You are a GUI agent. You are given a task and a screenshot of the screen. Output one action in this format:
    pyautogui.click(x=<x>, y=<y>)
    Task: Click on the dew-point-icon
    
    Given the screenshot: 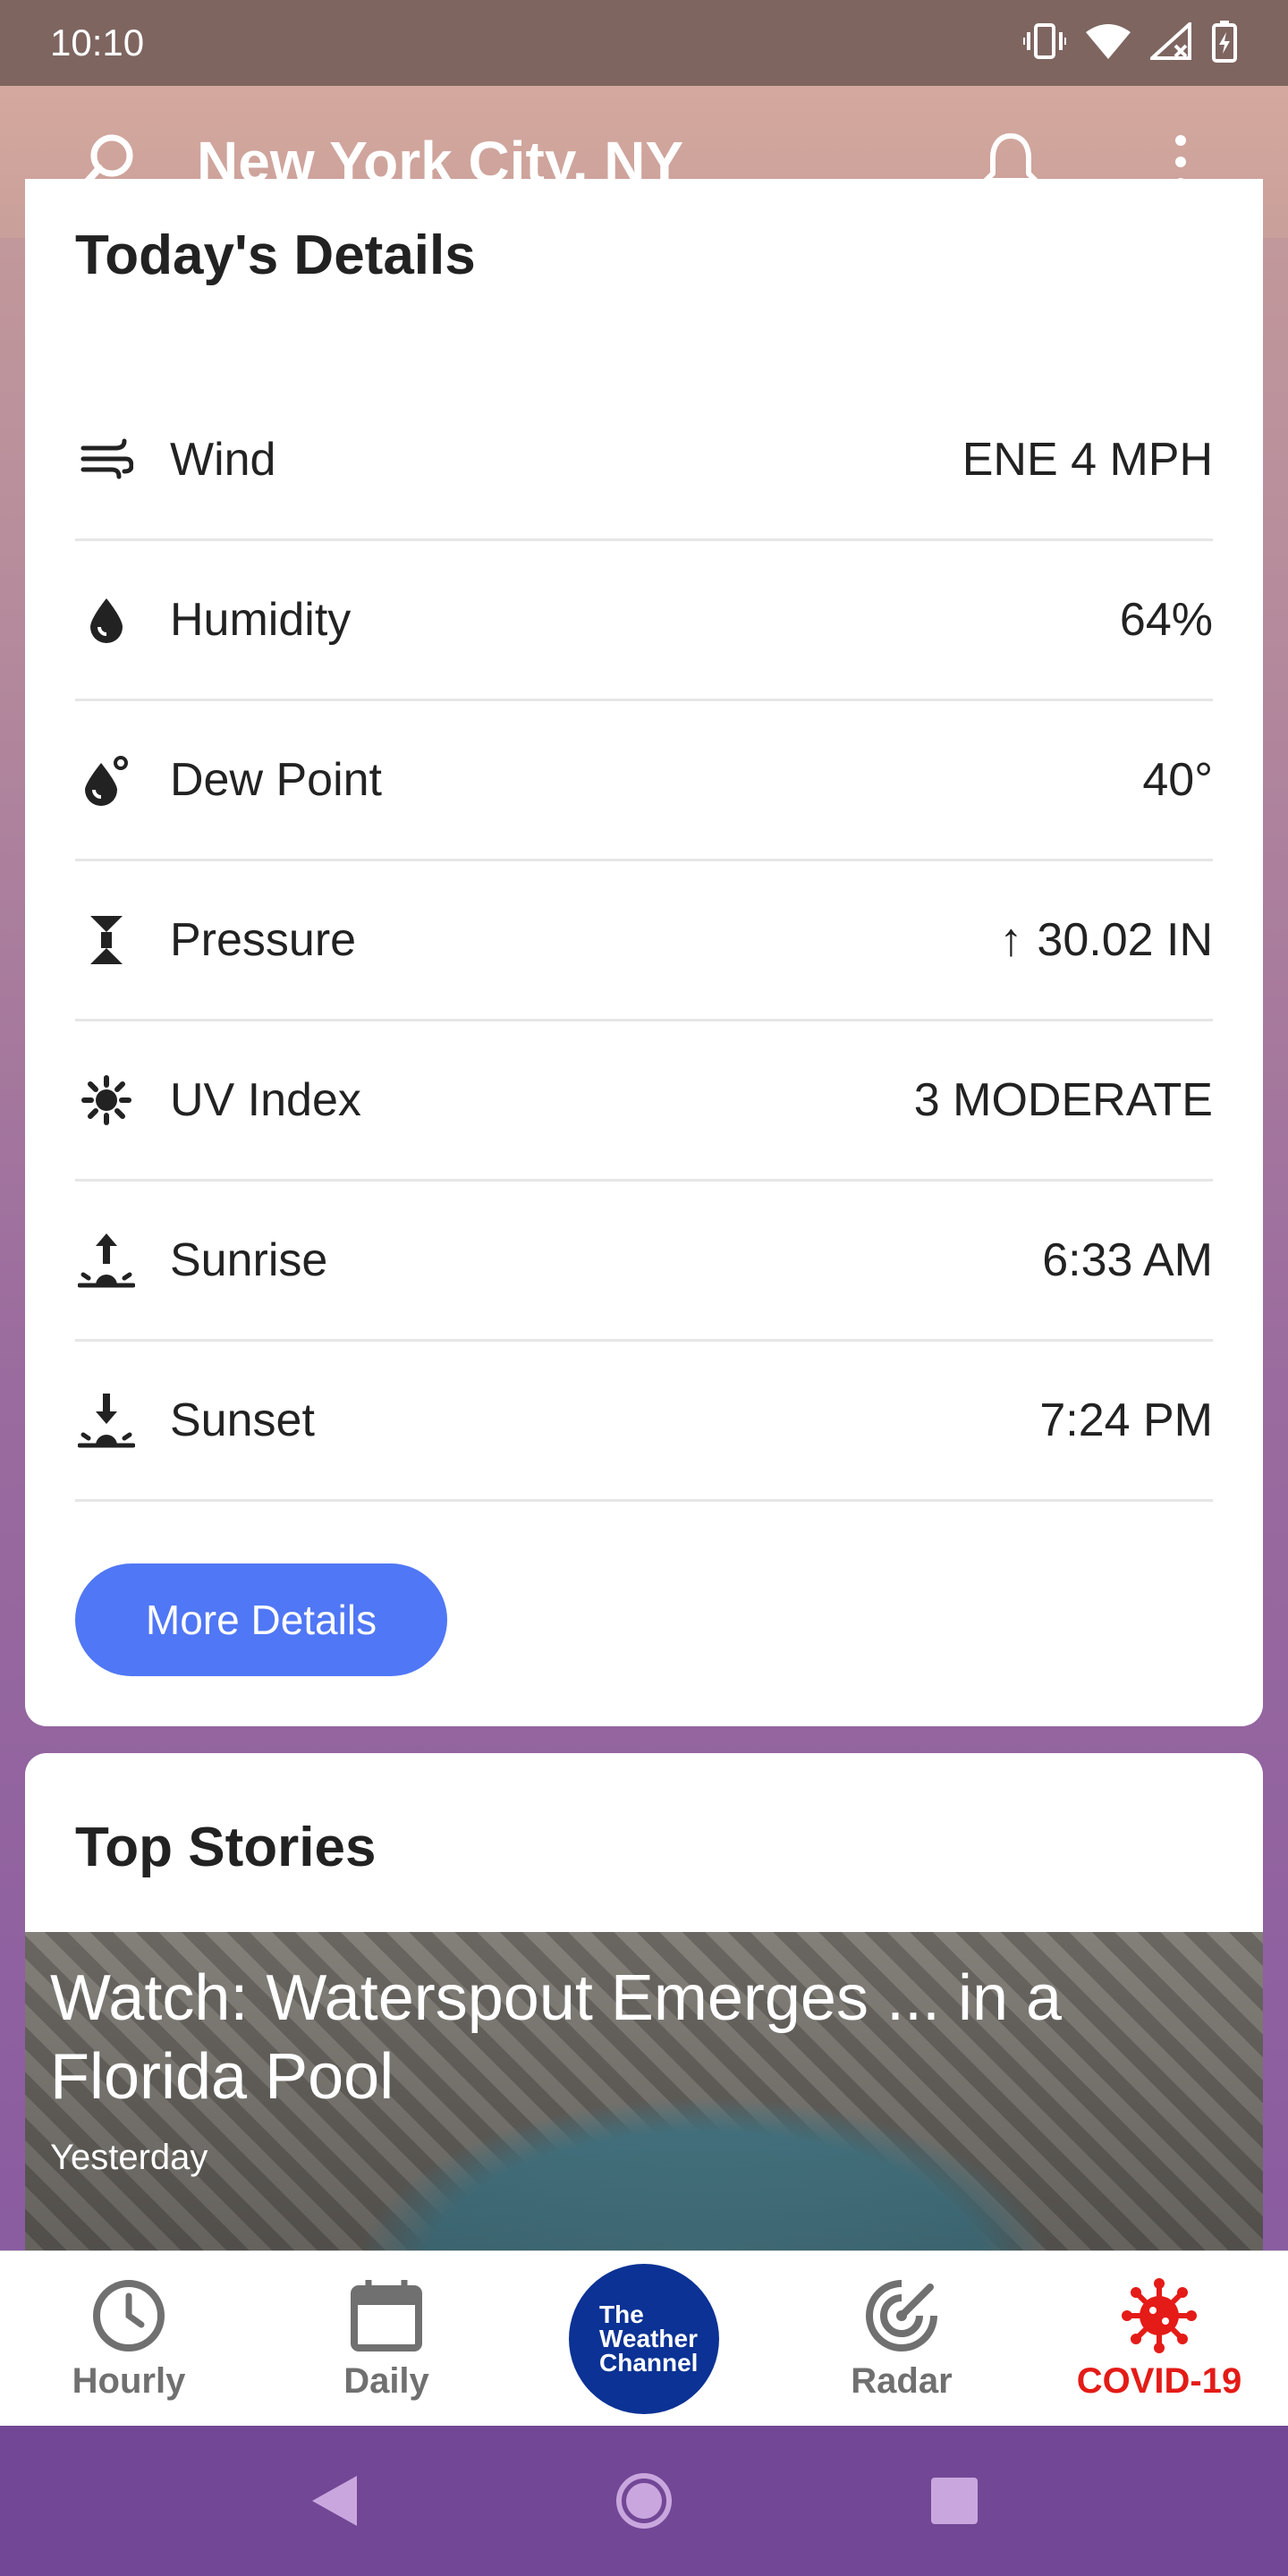 What is the action you would take?
    pyautogui.click(x=106, y=780)
    